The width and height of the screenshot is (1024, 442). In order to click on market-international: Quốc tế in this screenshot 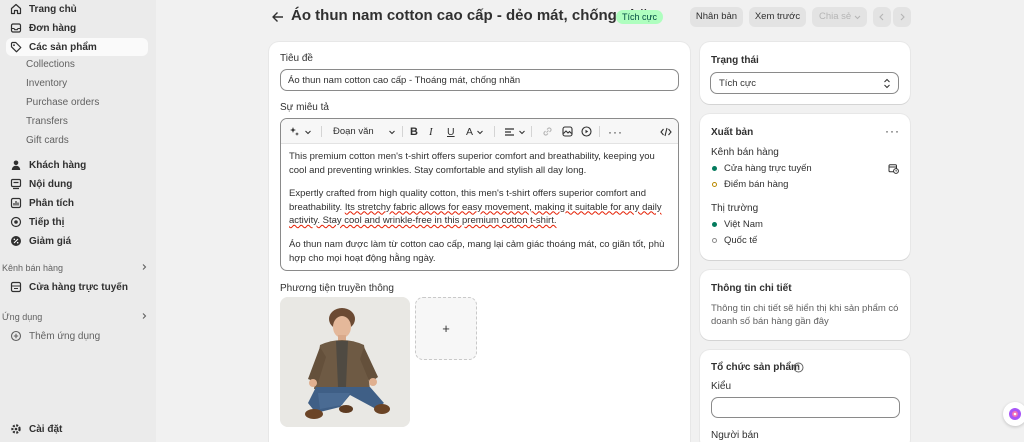, I will do `click(734, 240)`.